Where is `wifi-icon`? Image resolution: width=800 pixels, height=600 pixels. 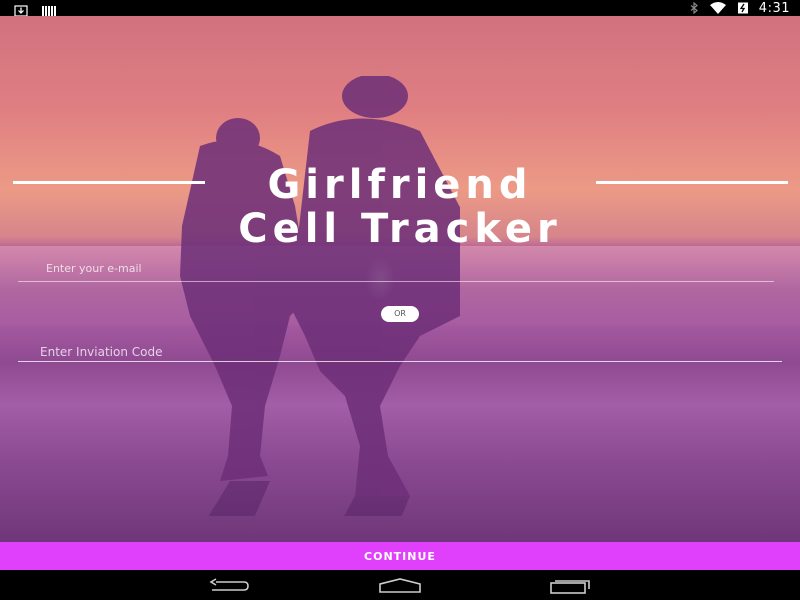
wifi-icon is located at coordinates (718, 9).